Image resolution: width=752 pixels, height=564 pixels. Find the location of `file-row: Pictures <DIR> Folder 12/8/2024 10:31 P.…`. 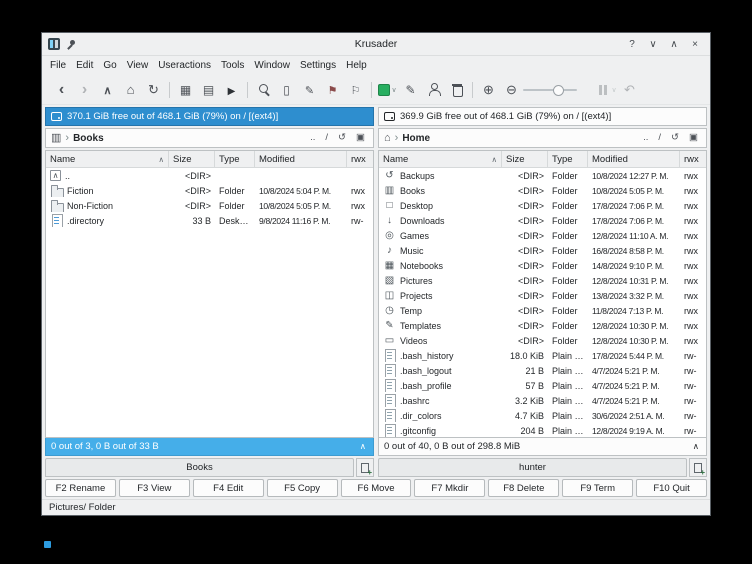

file-row: Pictures <DIR> Folder 12/8/2024 10:31 P.… is located at coordinates (542, 280).